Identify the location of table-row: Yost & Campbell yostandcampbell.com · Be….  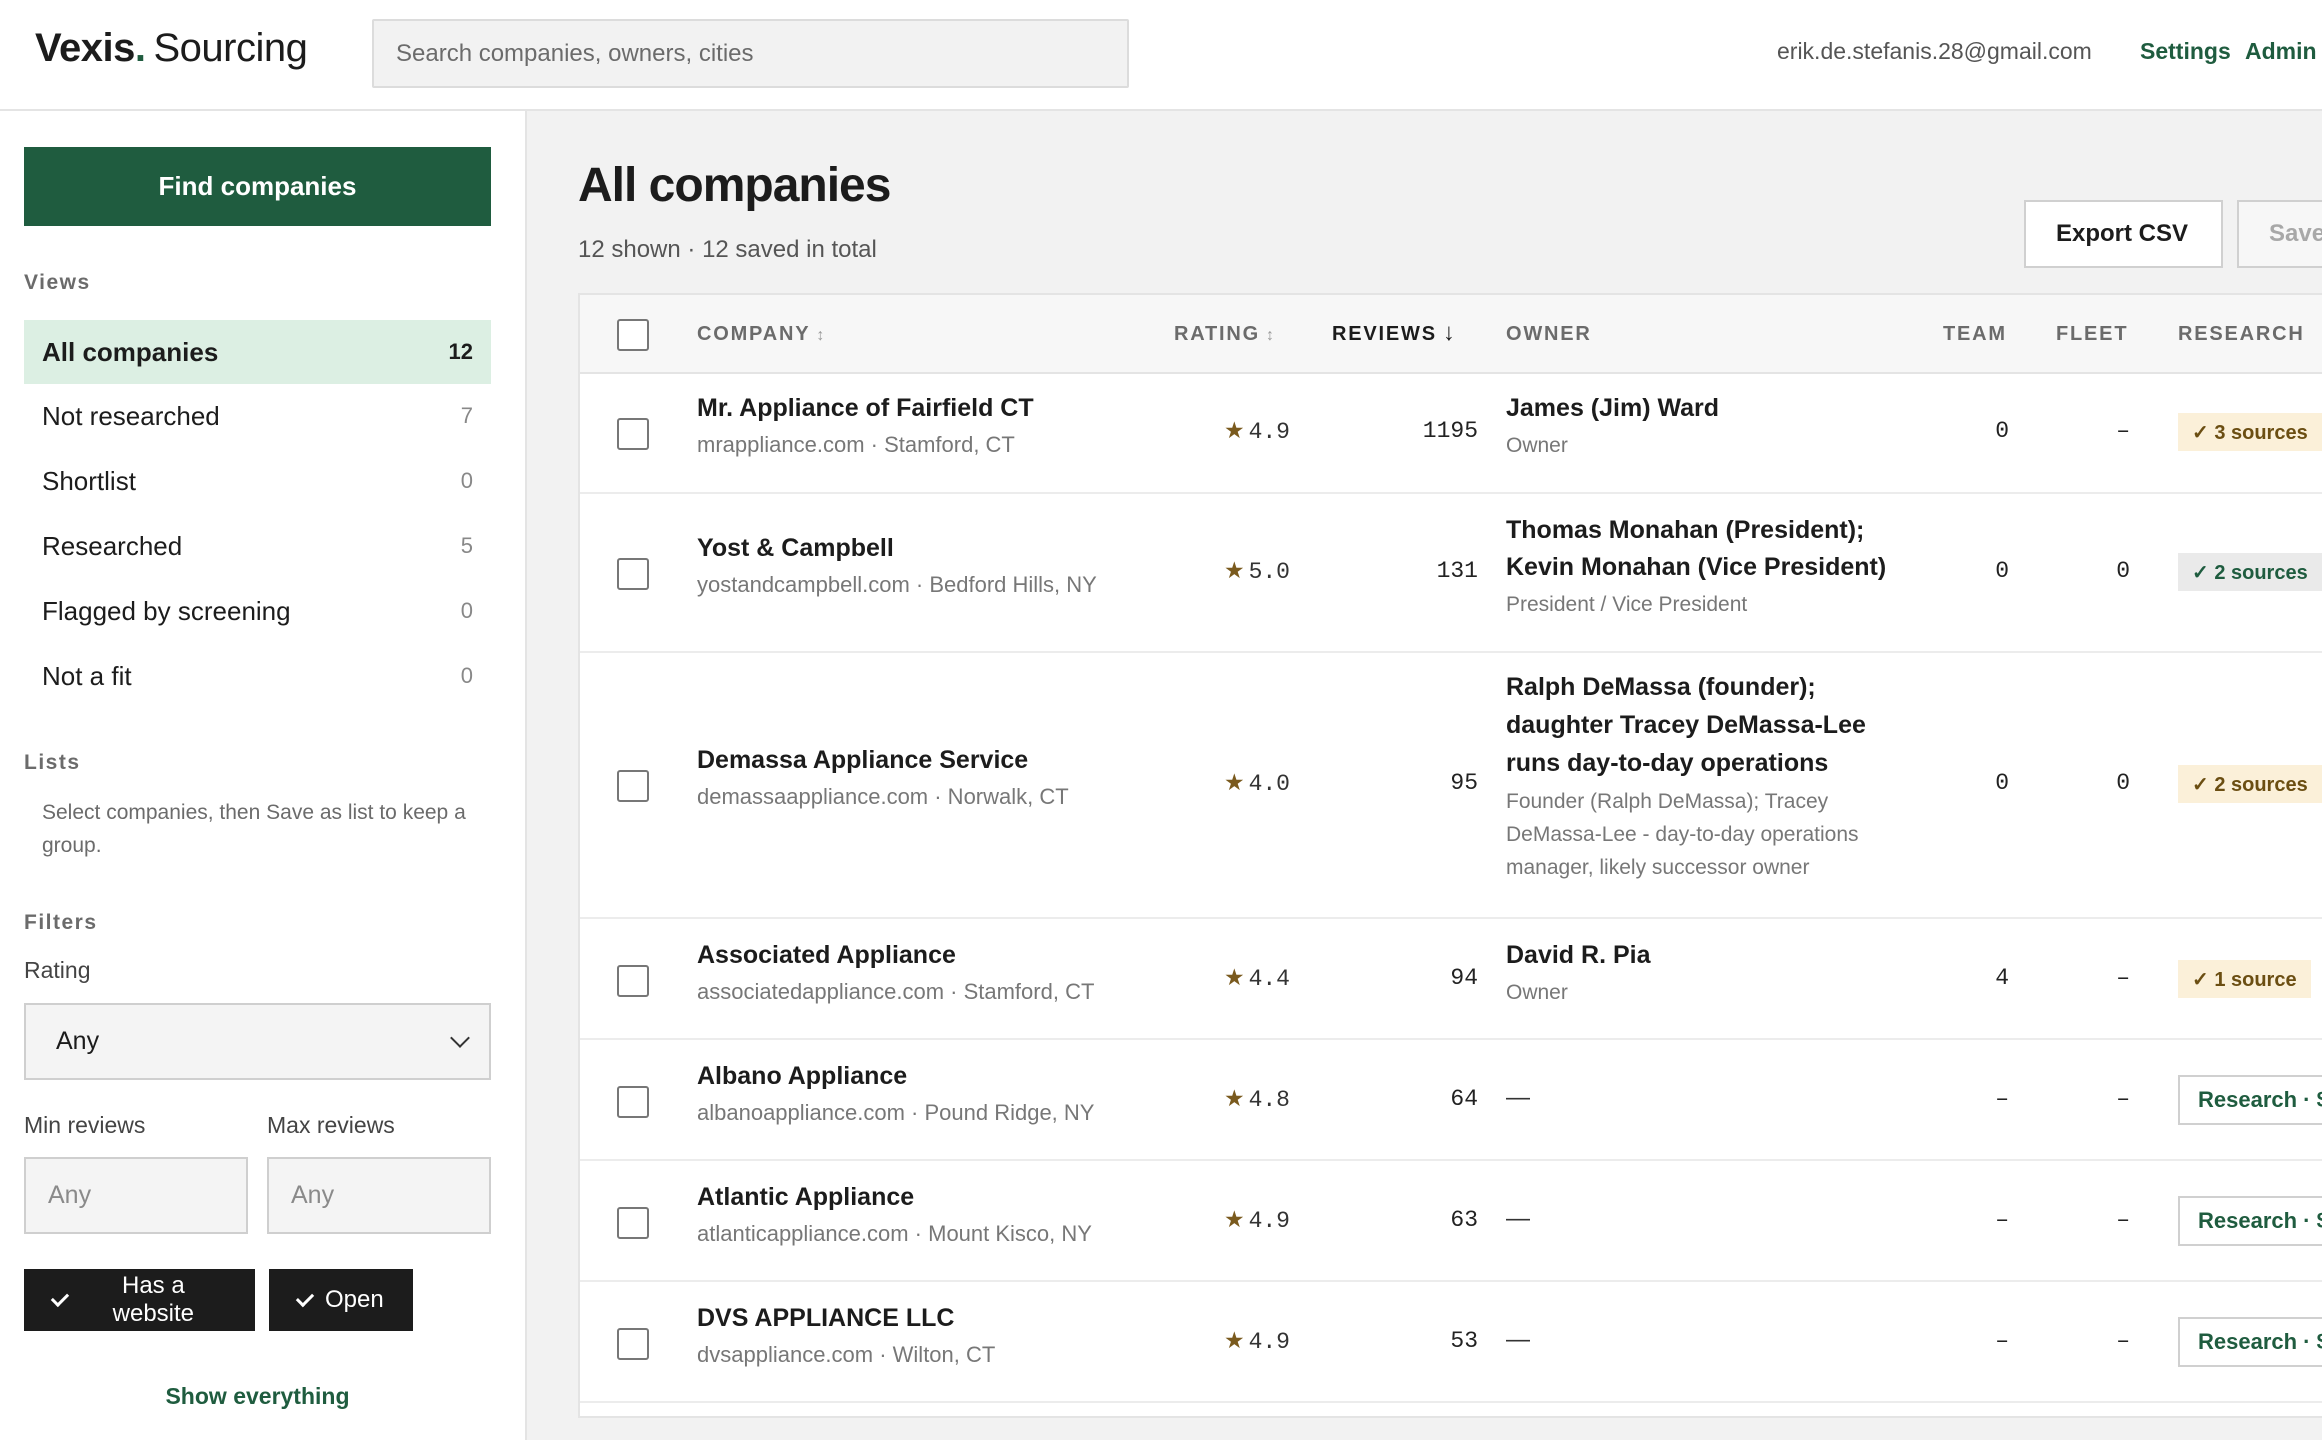
(1451, 573).